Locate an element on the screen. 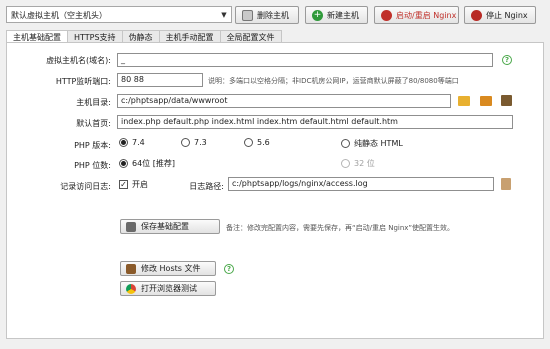 The image size is (550, 349). restart-nginx-button: 启动/重启 Nginx is located at coordinates (416, 15).